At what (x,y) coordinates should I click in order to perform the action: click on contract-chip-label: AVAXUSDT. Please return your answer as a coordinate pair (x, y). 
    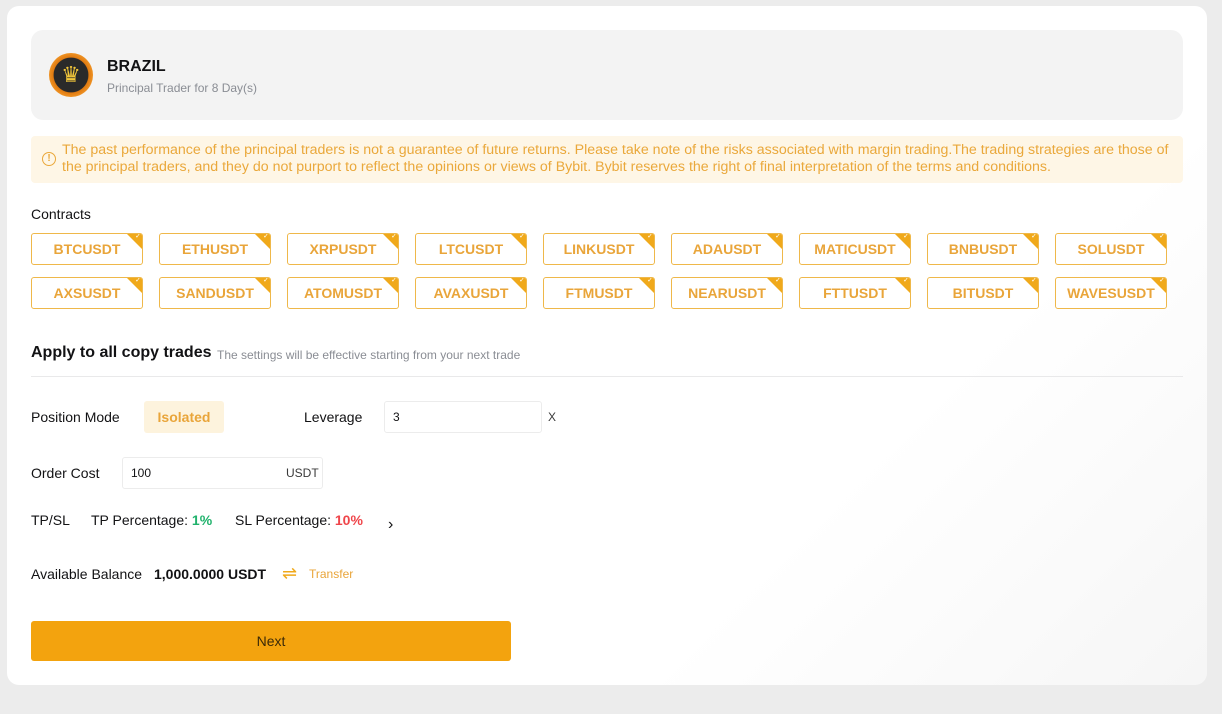
    Looking at the image, I should click on (471, 293).